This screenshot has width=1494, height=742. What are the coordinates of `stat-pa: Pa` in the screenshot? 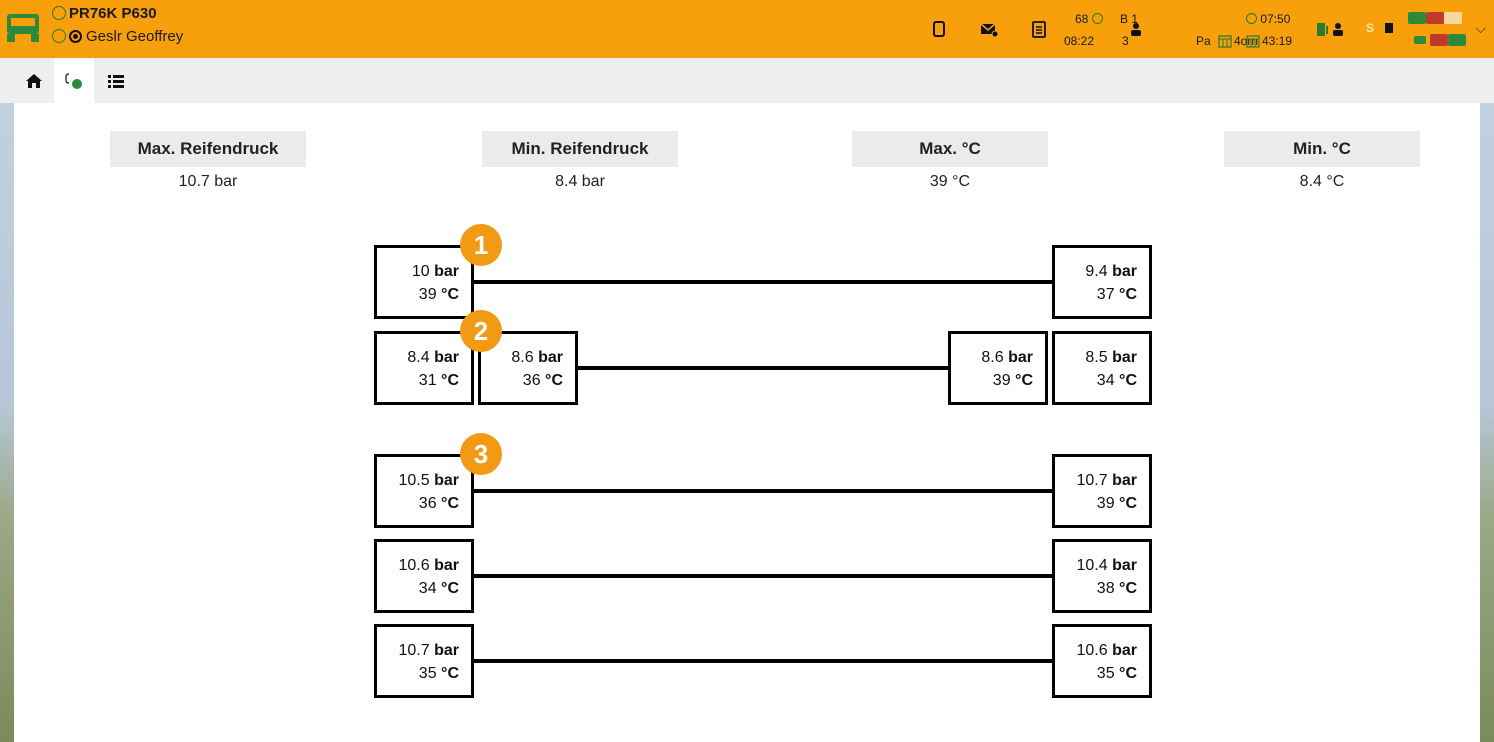 It's located at (1203, 41).